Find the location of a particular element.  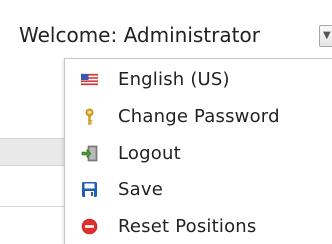

red-circle-minus-icon is located at coordinates (89, 226).